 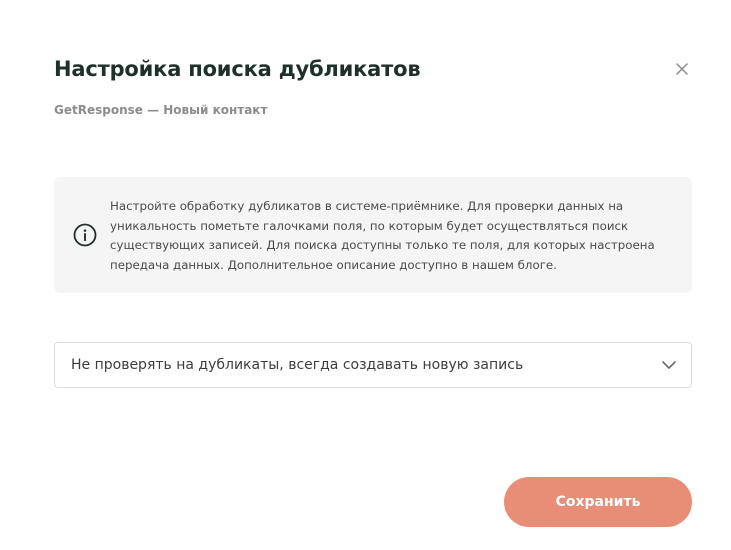 I want to click on dialog-subtitle: GetResponse — Новый контакт, so click(x=161, y=110).